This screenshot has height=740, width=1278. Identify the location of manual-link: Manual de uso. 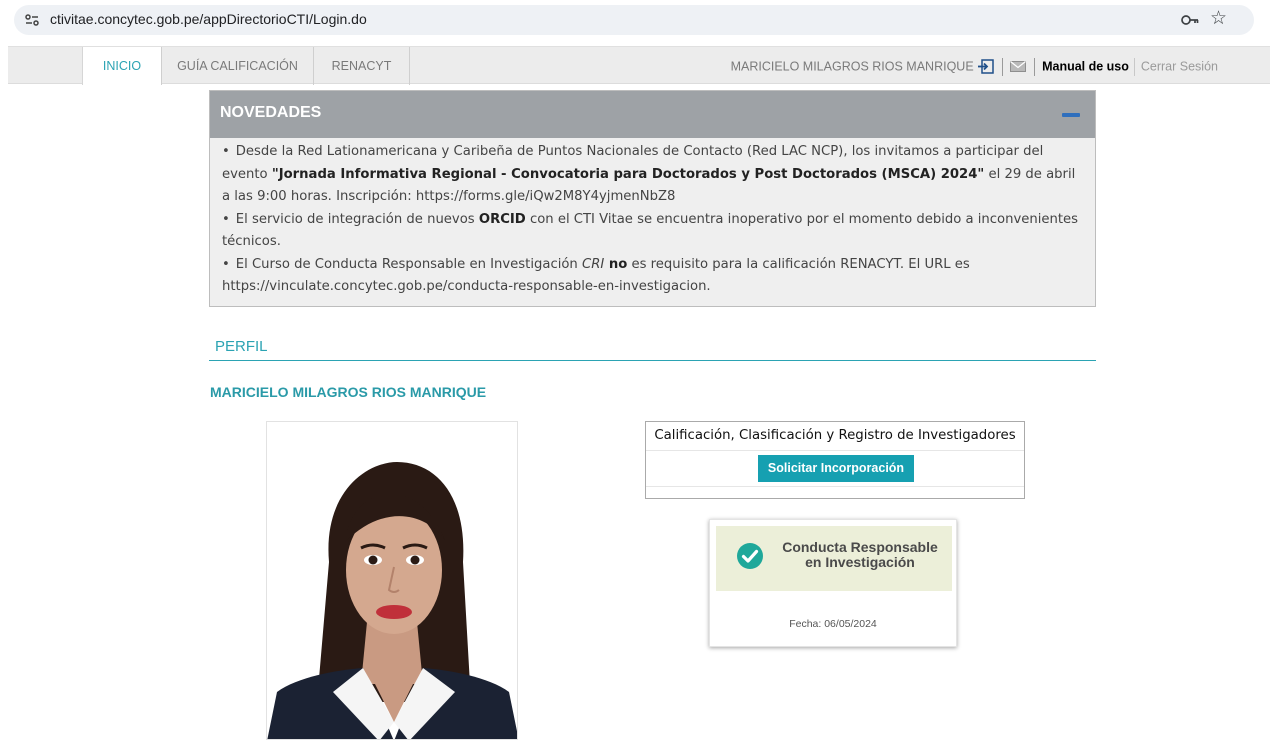
(1085, 67).